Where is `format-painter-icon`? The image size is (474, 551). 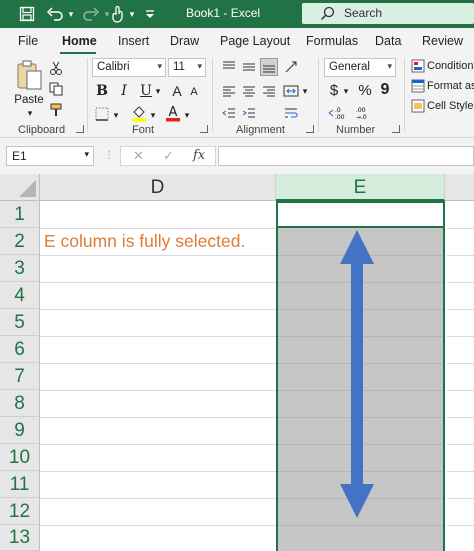 format-painter-icon is located at coordinates (56, 110).